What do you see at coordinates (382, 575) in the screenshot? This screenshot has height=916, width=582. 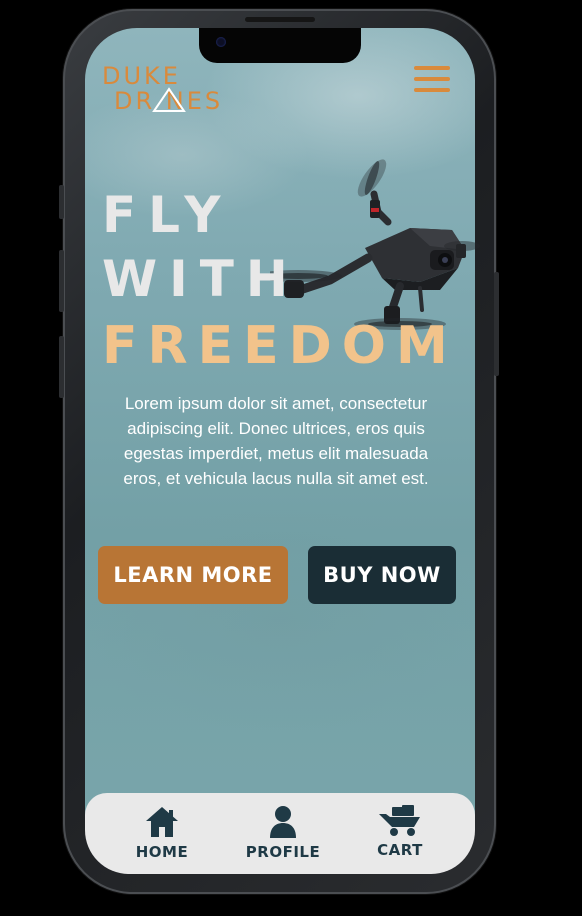 I see `buy-now-button: BUY NOW` at bounding box center [382, 575].